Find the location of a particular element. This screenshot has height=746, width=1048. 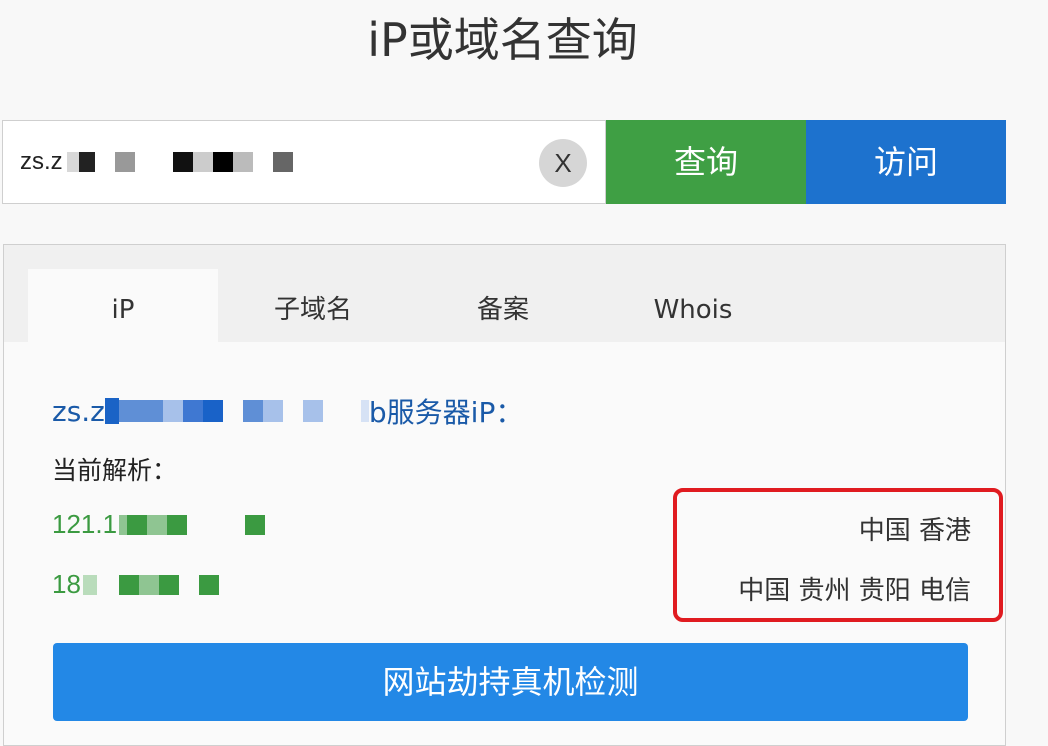

search-input: zs.z X is located at coordinates (304, 162).